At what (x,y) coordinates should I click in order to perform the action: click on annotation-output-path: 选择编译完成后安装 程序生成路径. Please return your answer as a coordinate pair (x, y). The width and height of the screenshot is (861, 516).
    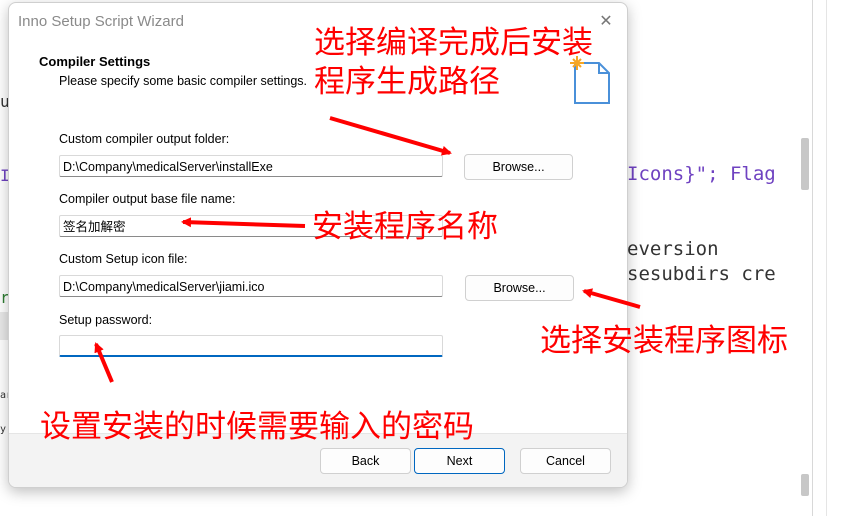
    Looking at the image, I should click on (453, 63).